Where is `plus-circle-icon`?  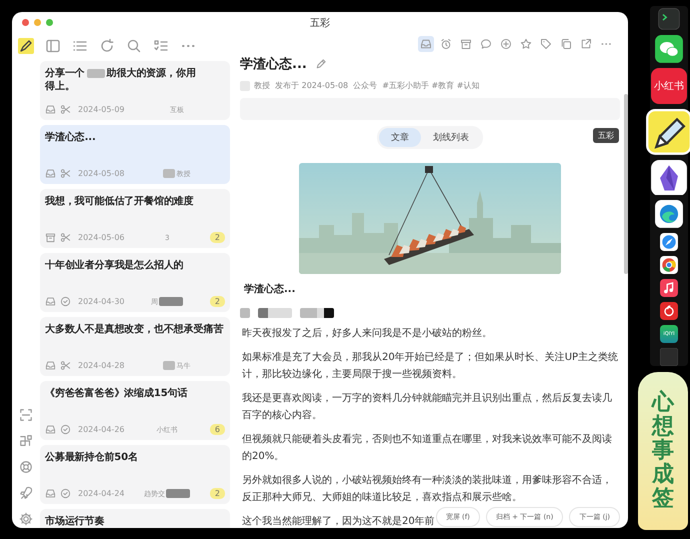
plus-circle-icon is located at coordinates (506, 44).